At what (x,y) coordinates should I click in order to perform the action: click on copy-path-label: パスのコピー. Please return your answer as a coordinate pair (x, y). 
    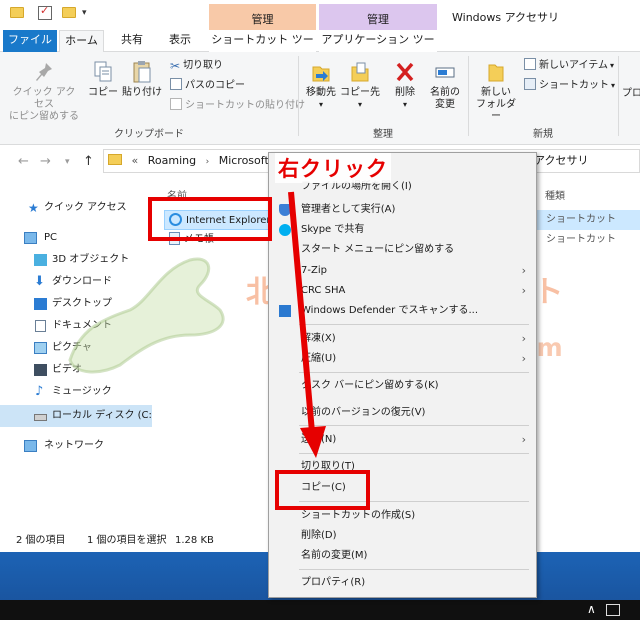
    Looking at the image, I should click on (215, 85).